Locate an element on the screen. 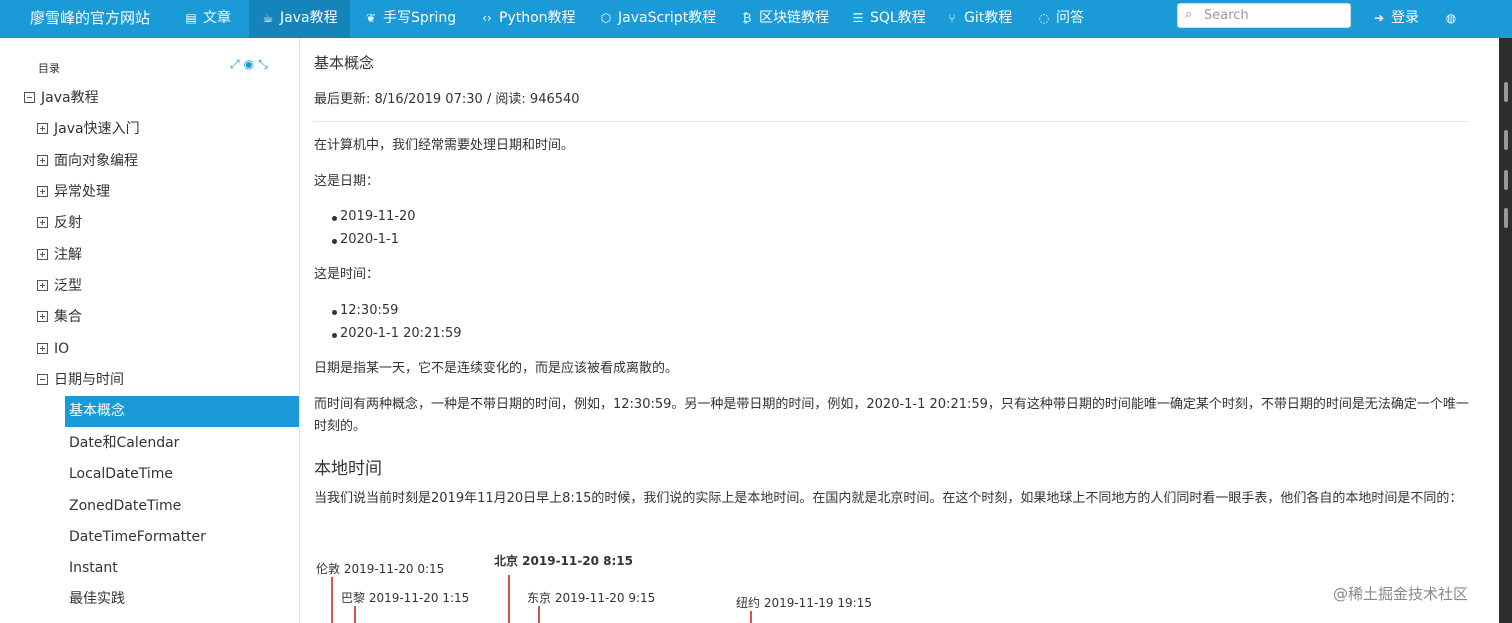  toc-root-java: Java教程 is located at coordinates (61, 98).